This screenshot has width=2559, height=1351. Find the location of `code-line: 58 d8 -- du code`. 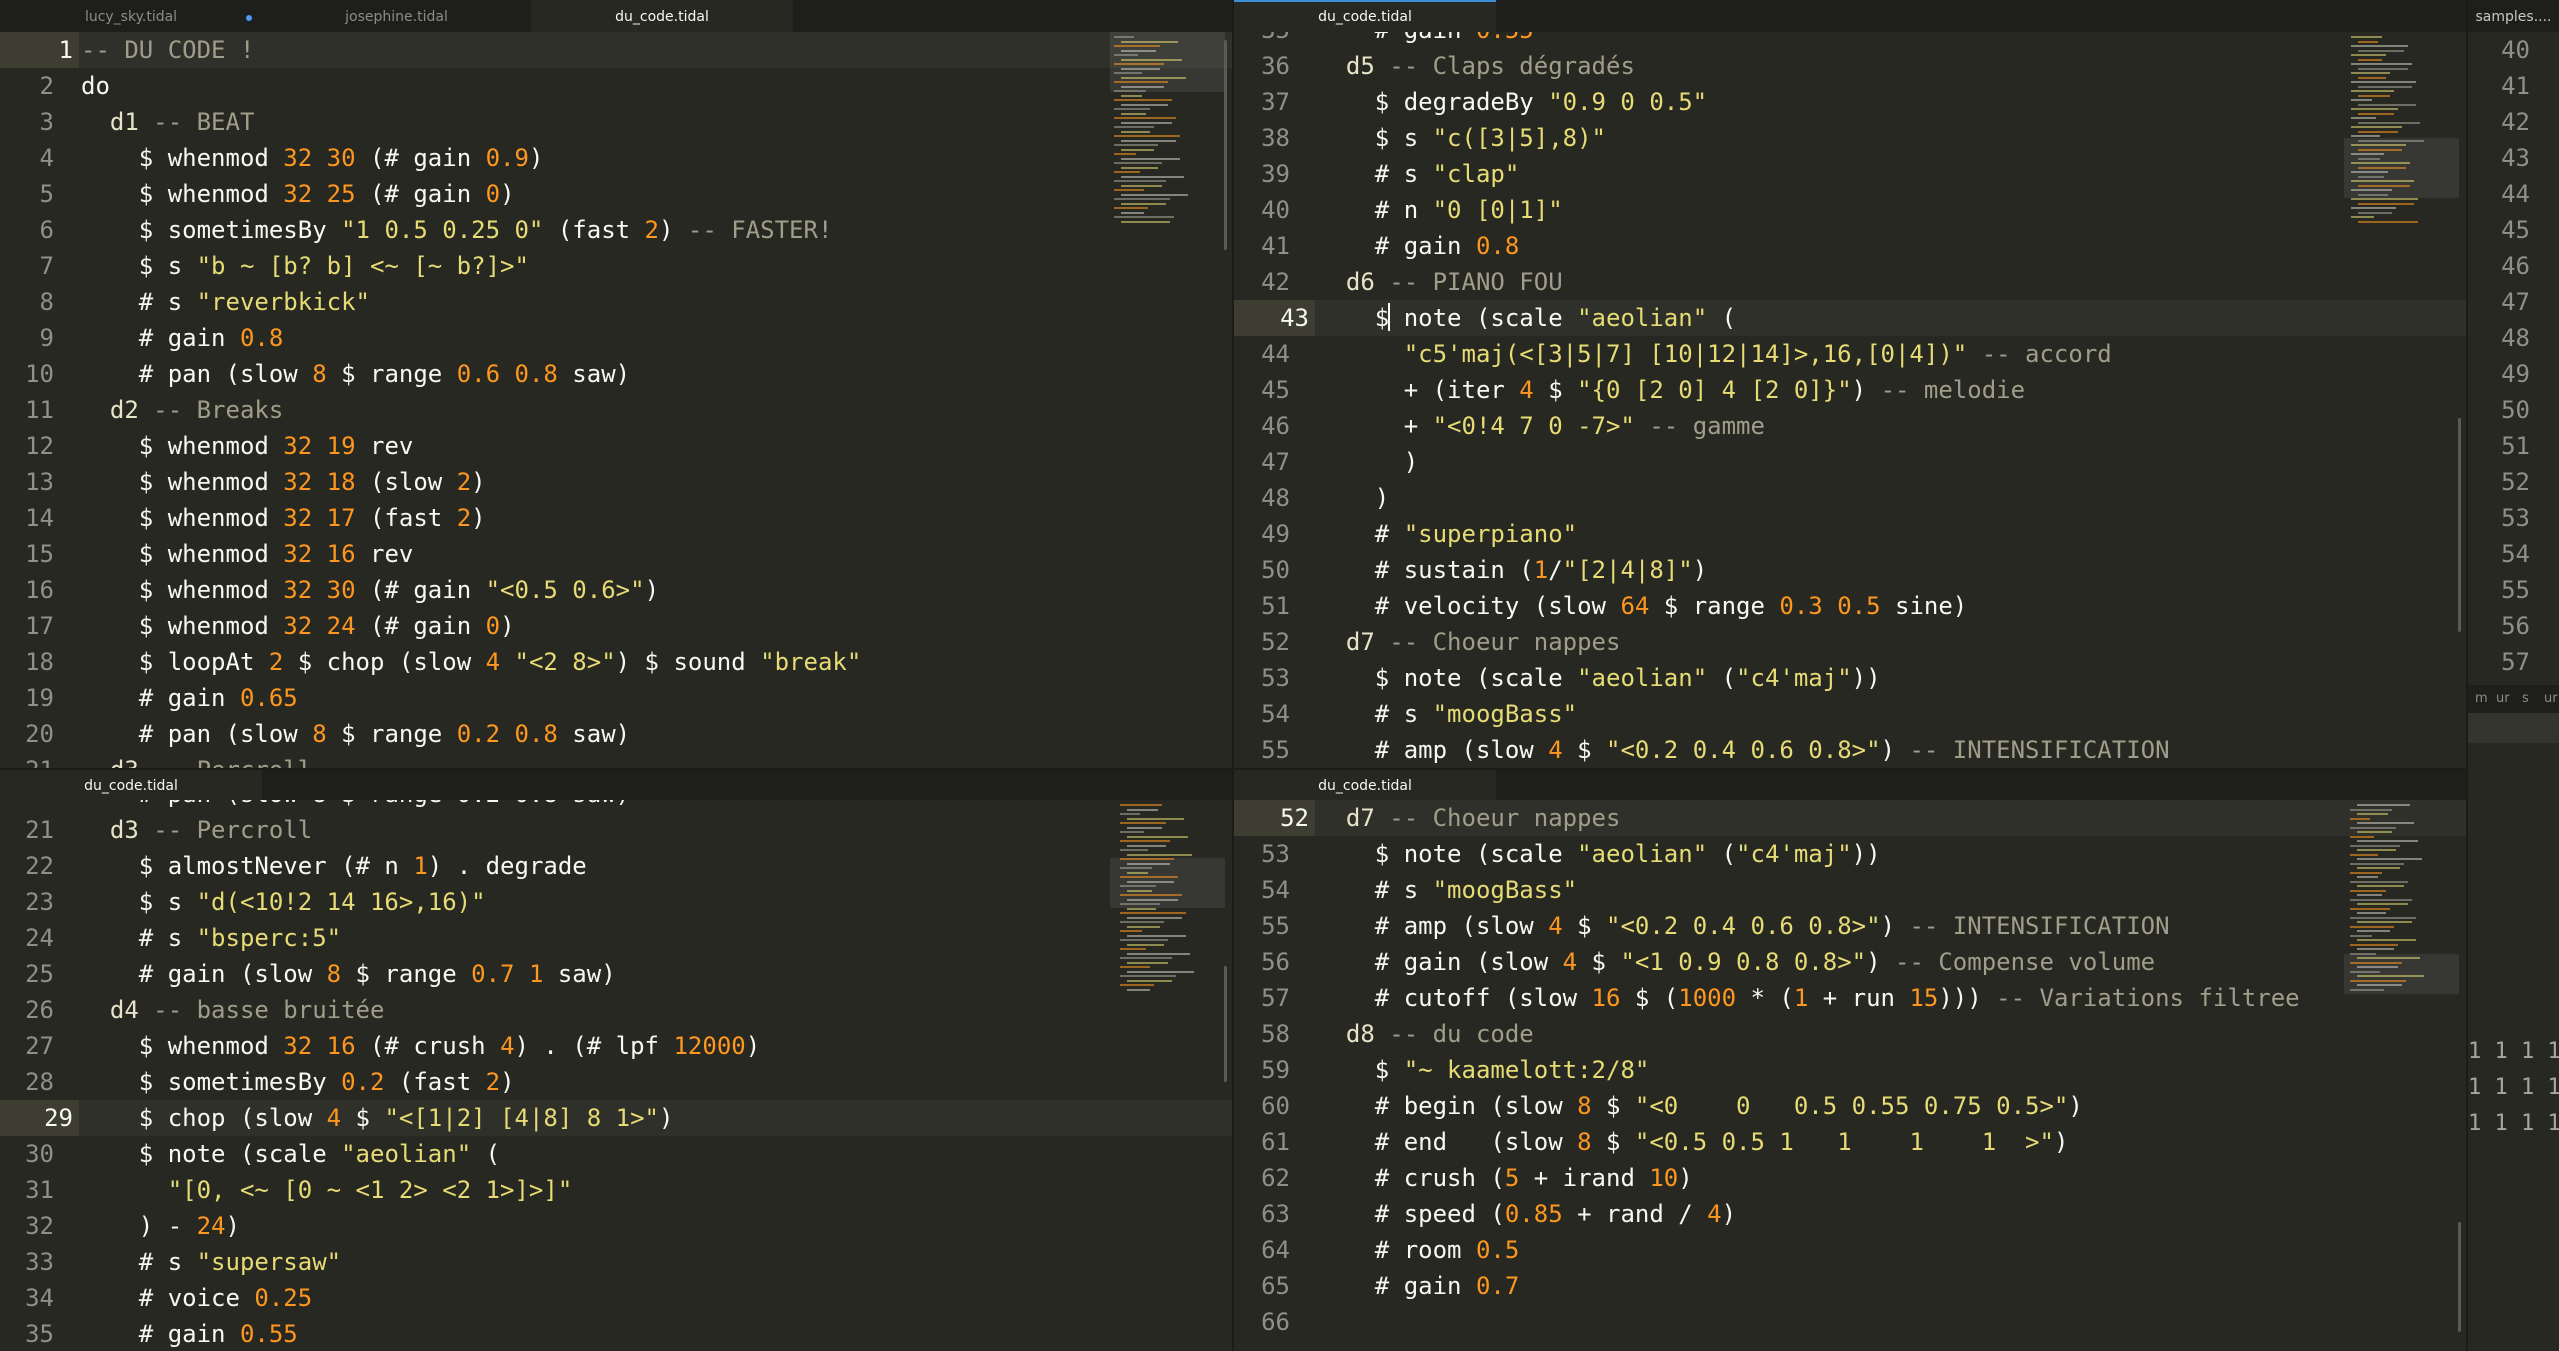

code-line: 58 d8 -- du code is located at coordinates (1850, 1034).